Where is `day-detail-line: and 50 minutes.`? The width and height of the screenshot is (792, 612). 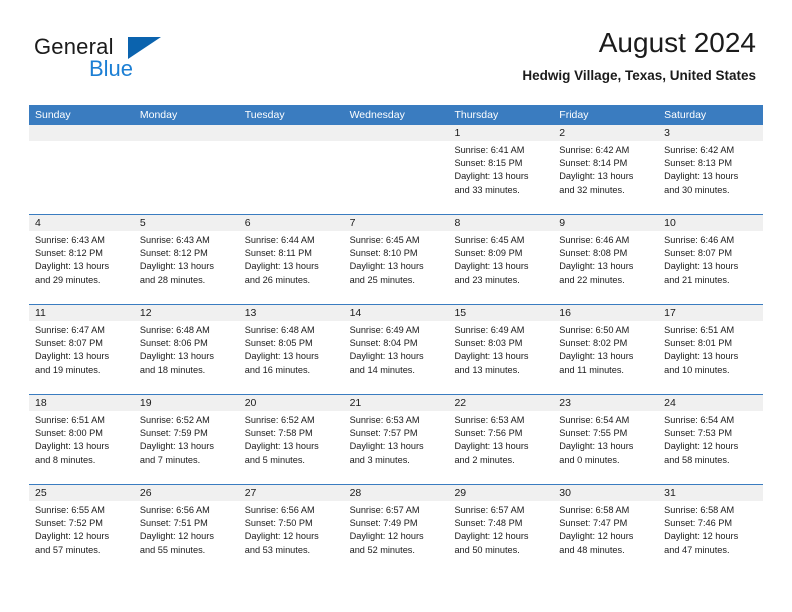
day-detail-line: and 50 minutes. is located at coordinates (487, 549).